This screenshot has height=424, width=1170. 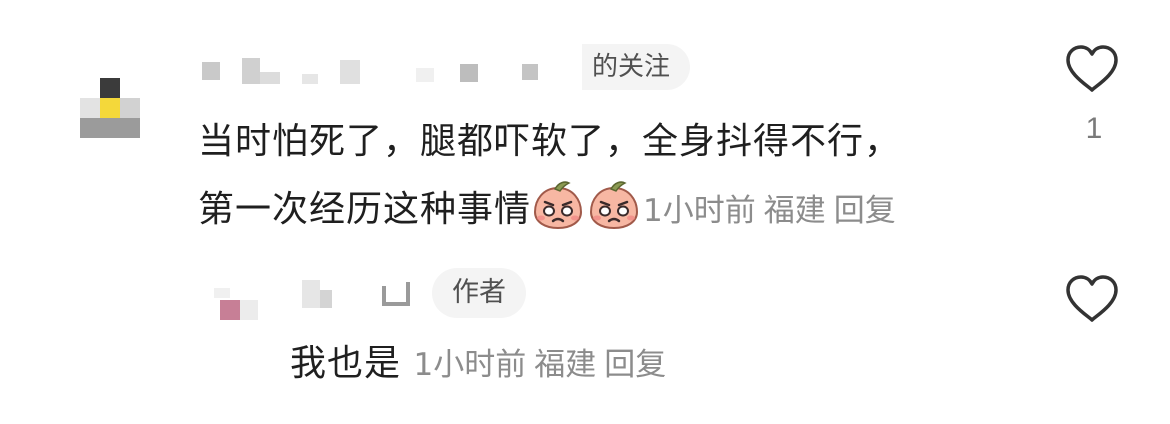 I want to click on comment-text-line2: 第一次经历这种事情, so click(x=365, y=209).